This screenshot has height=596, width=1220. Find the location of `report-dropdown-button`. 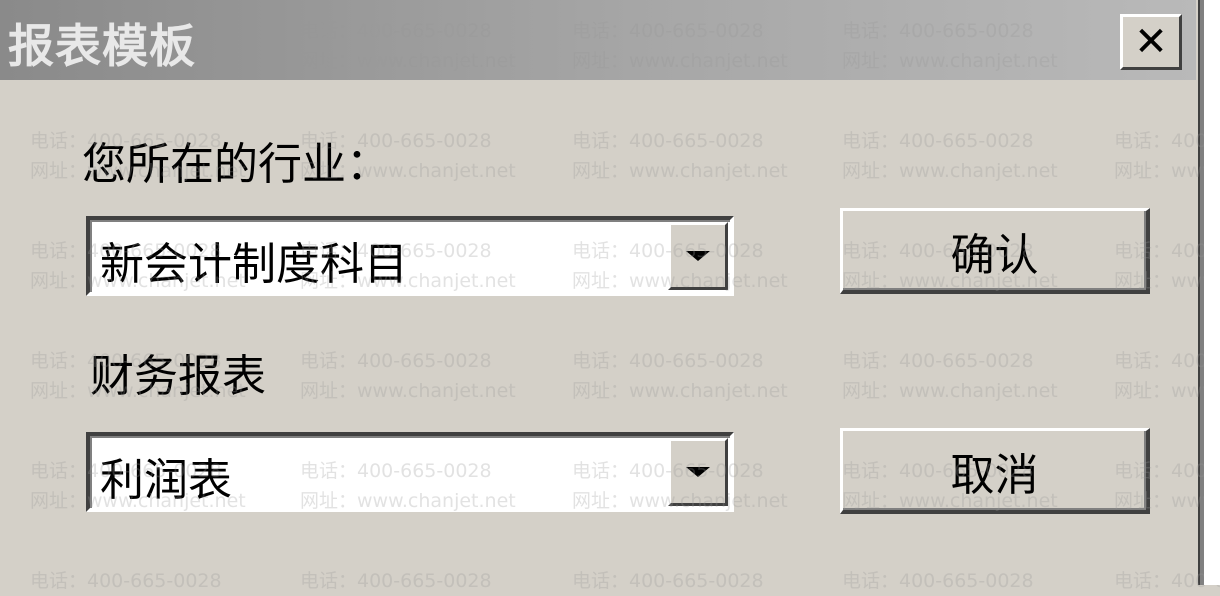

report-dropdown-button is located at coordinates (698, 472).